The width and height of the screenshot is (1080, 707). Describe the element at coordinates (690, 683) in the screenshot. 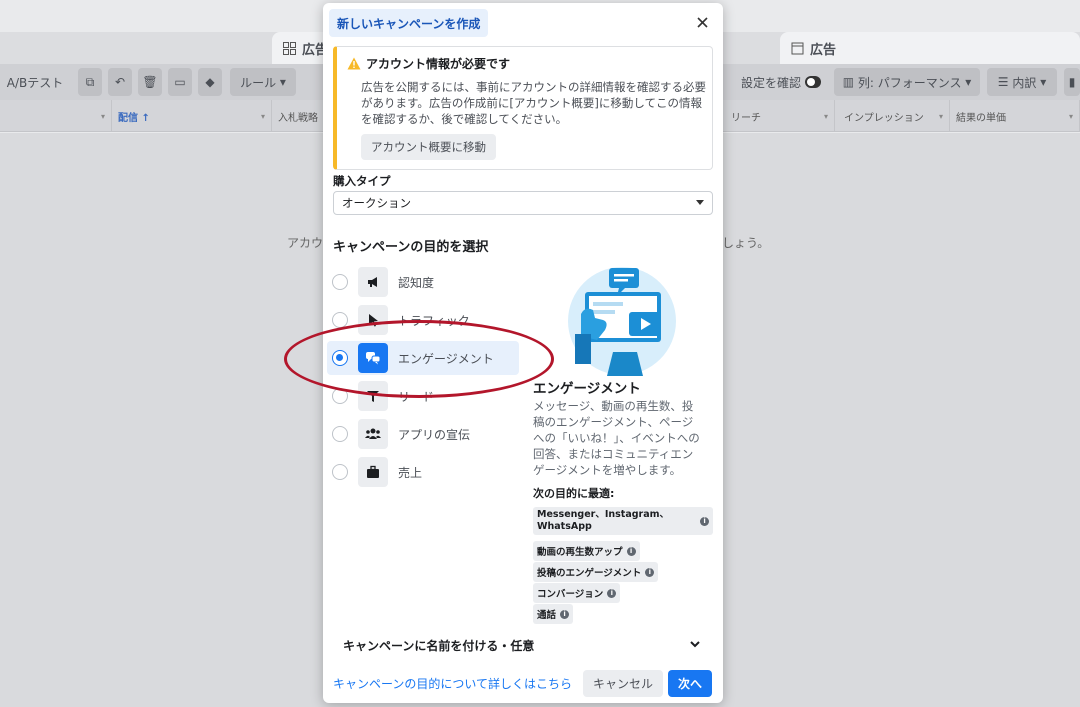

I see `next-button: 次へ` at that location.